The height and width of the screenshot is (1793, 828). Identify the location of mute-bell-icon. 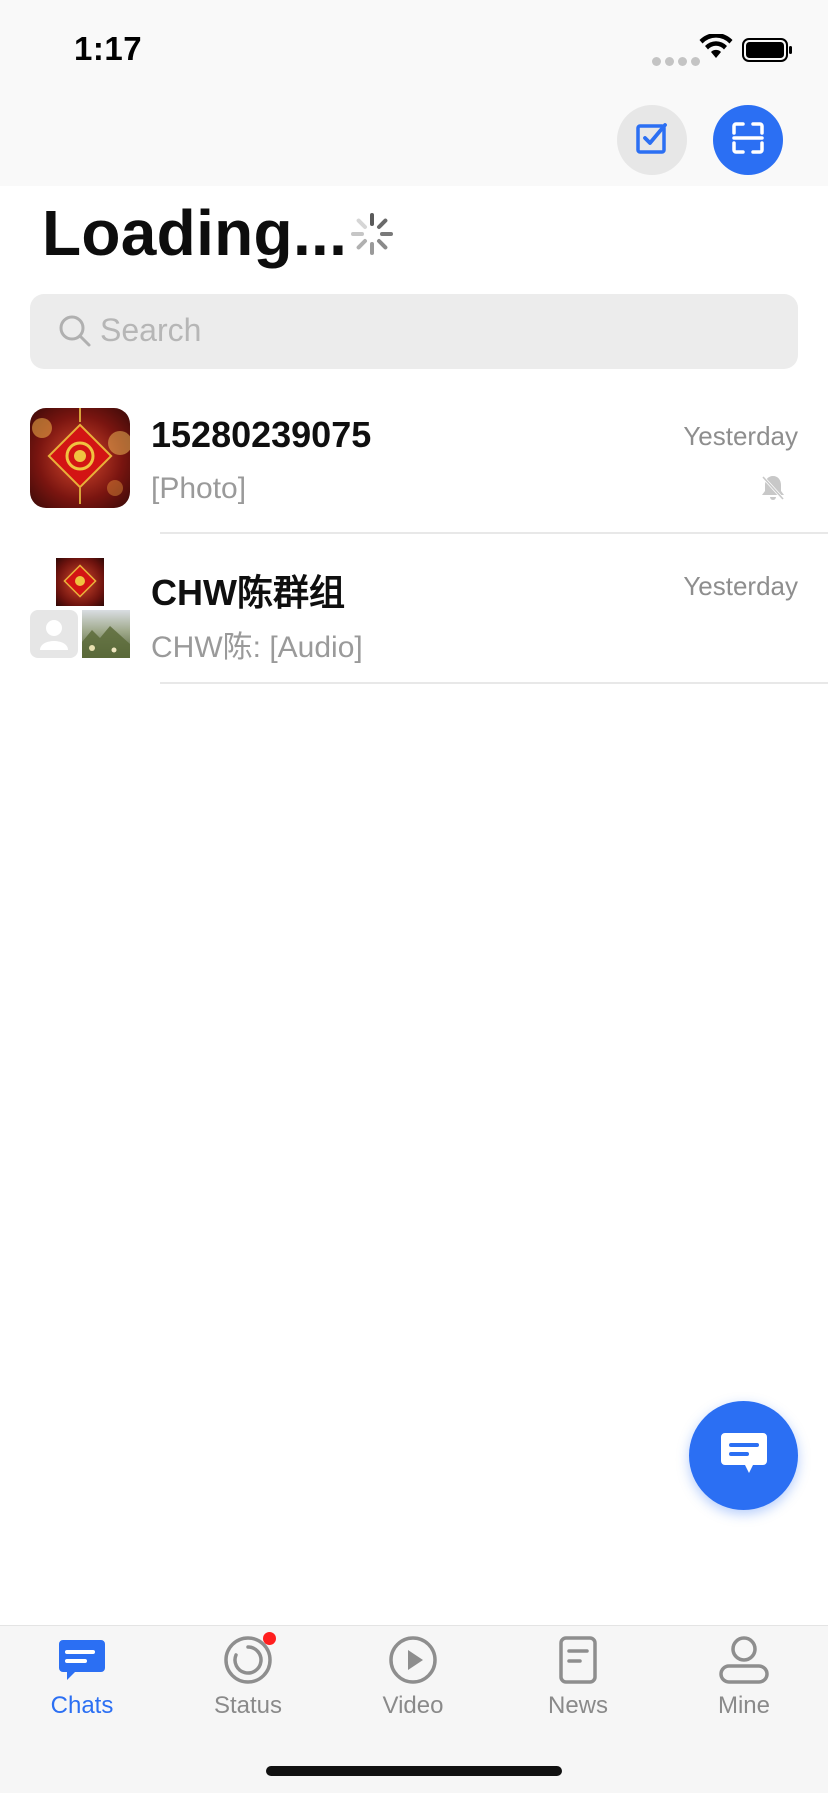
(773, 490).